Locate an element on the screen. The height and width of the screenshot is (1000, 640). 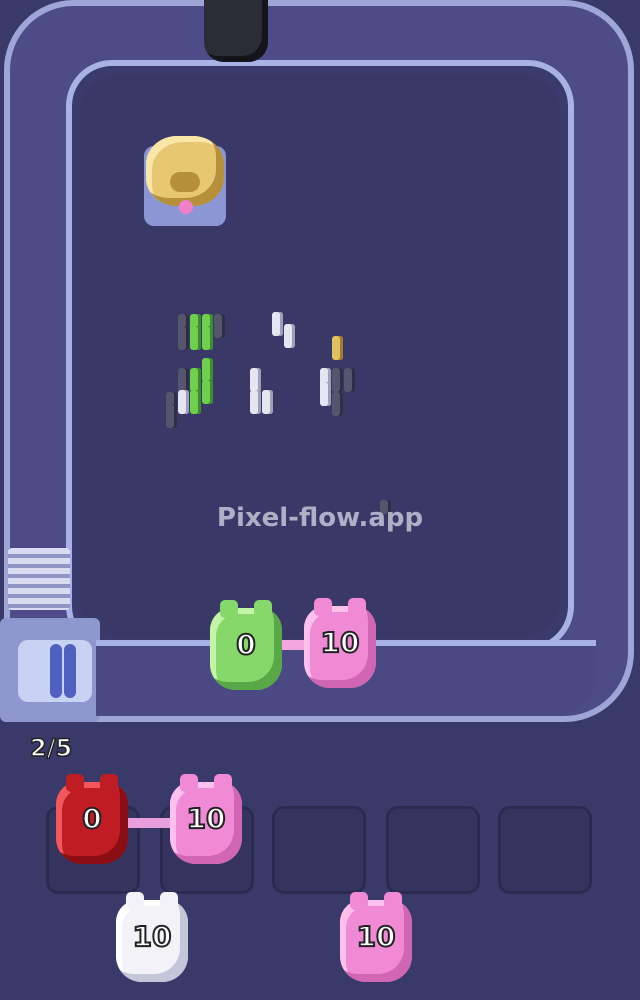
golden-pig is located at coordinates (185, 181).